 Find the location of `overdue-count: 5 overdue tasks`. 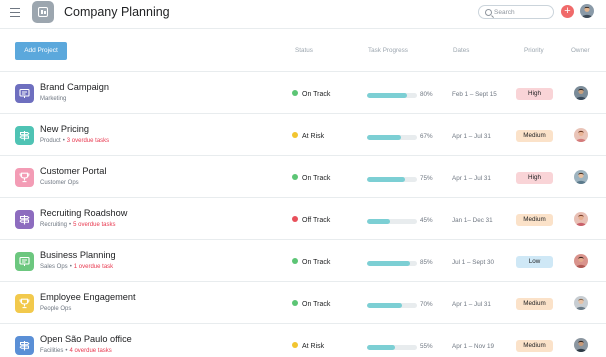

overdue-count: 5 overdue tasks is located at coordinates (94, 225).